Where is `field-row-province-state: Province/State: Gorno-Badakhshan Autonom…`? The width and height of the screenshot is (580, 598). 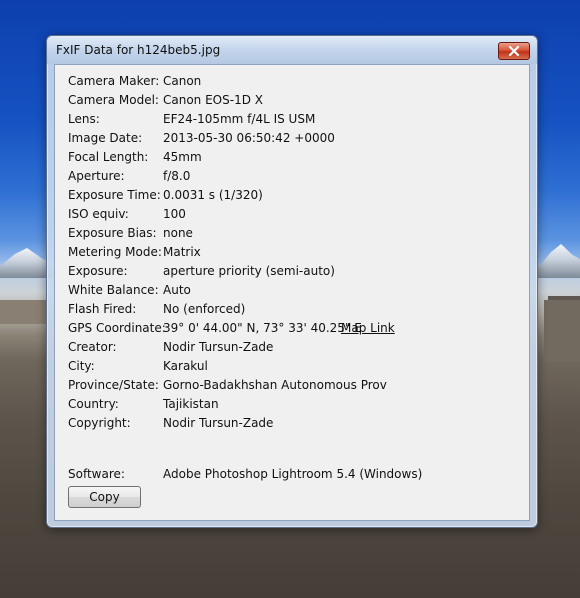
field-row-province-state: Province/State: Gorno-Badakhshan Autonom… is located at coordinates (292, 387).